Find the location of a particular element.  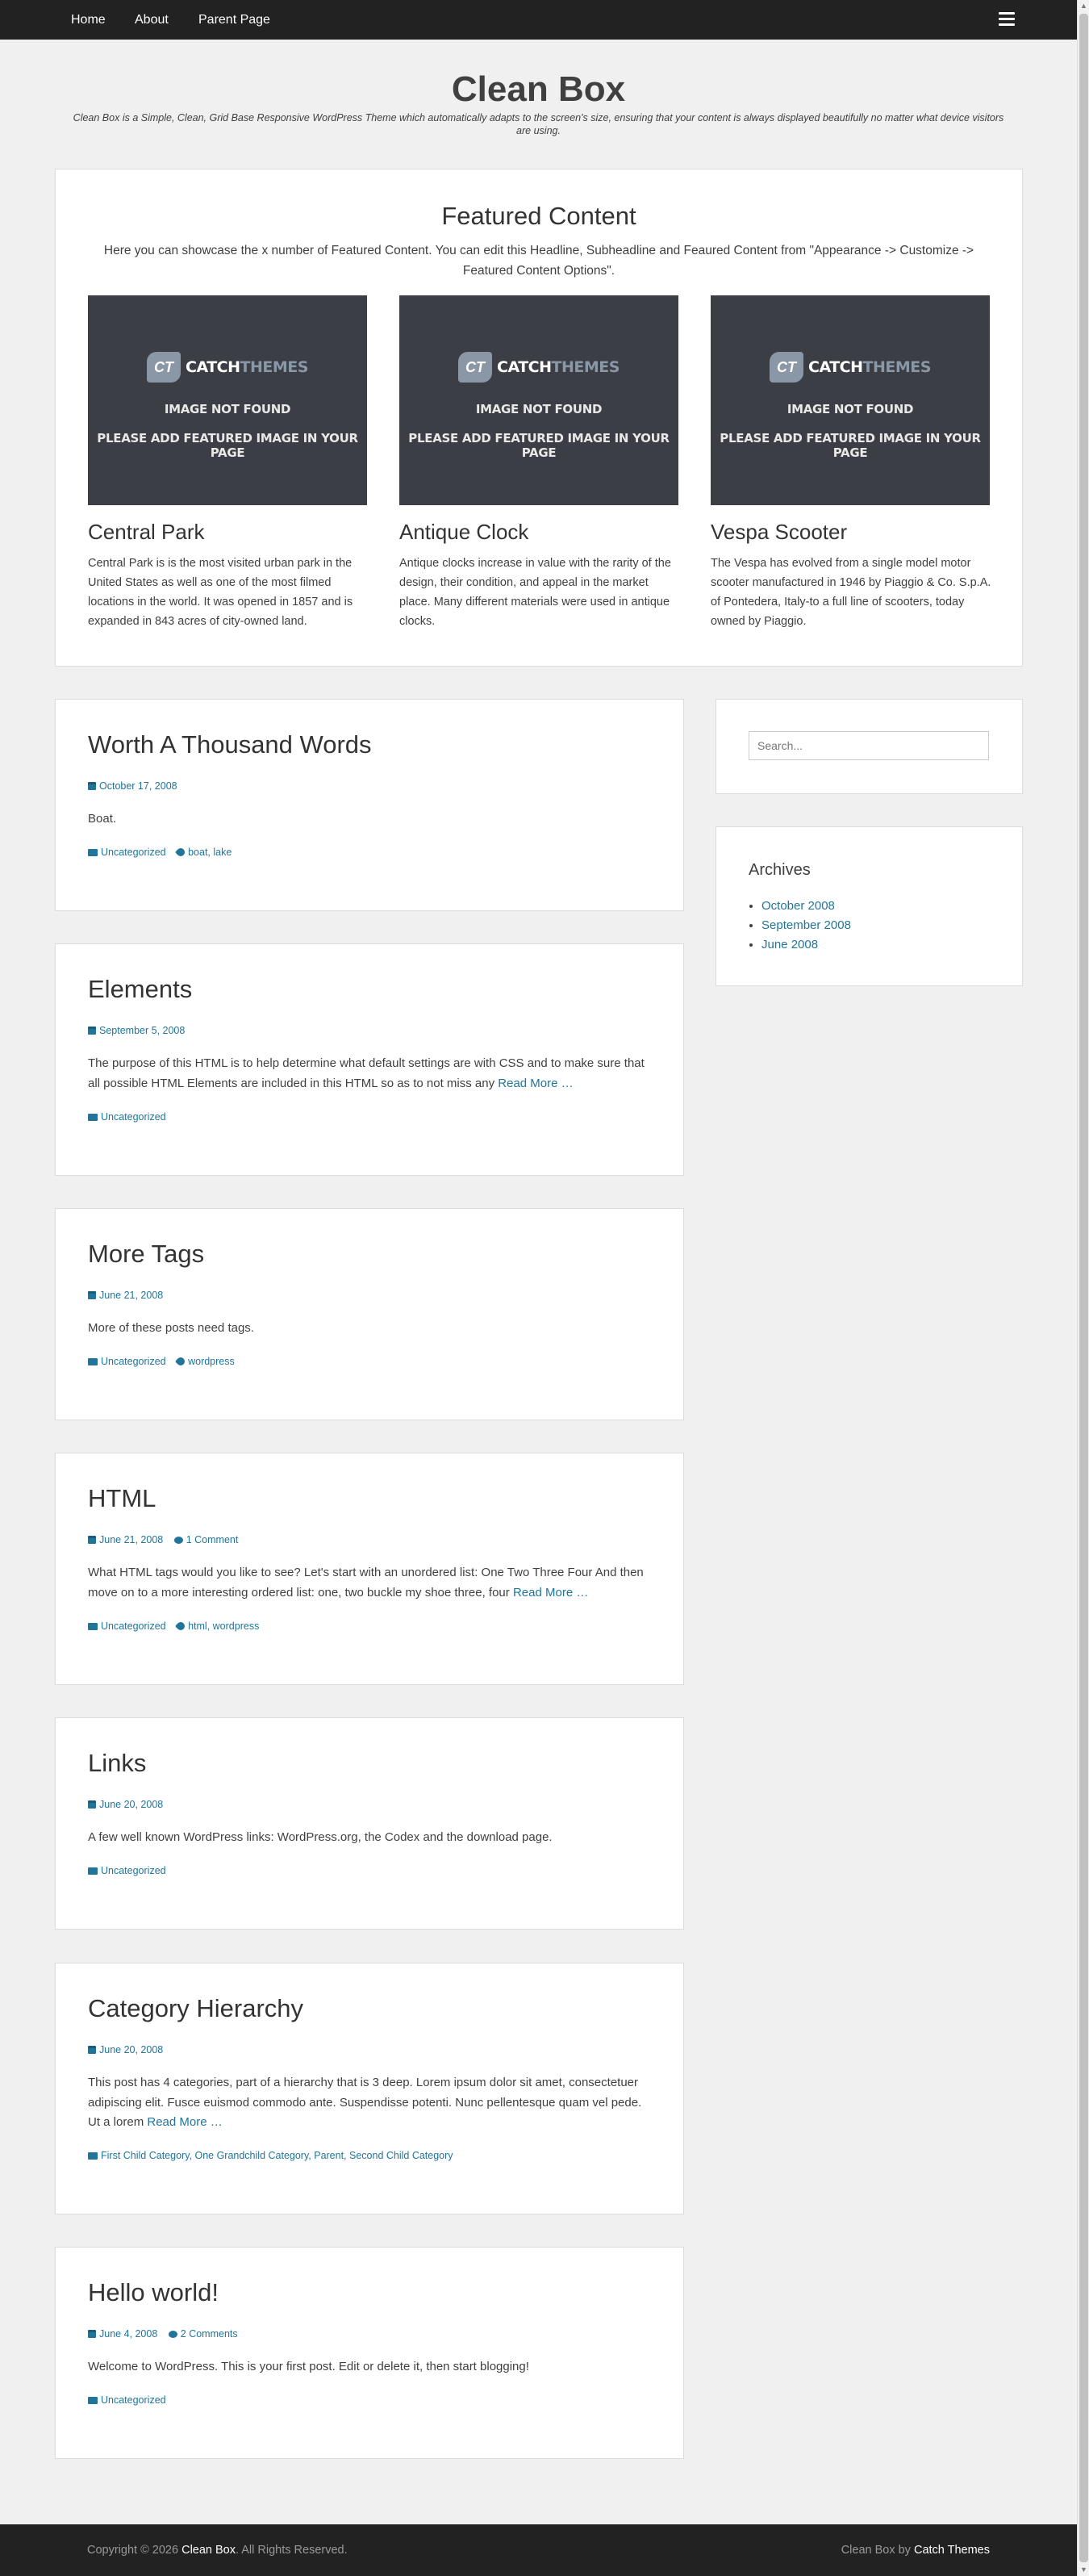

archive-link: September 2008 is located at coordinates (806, 925).